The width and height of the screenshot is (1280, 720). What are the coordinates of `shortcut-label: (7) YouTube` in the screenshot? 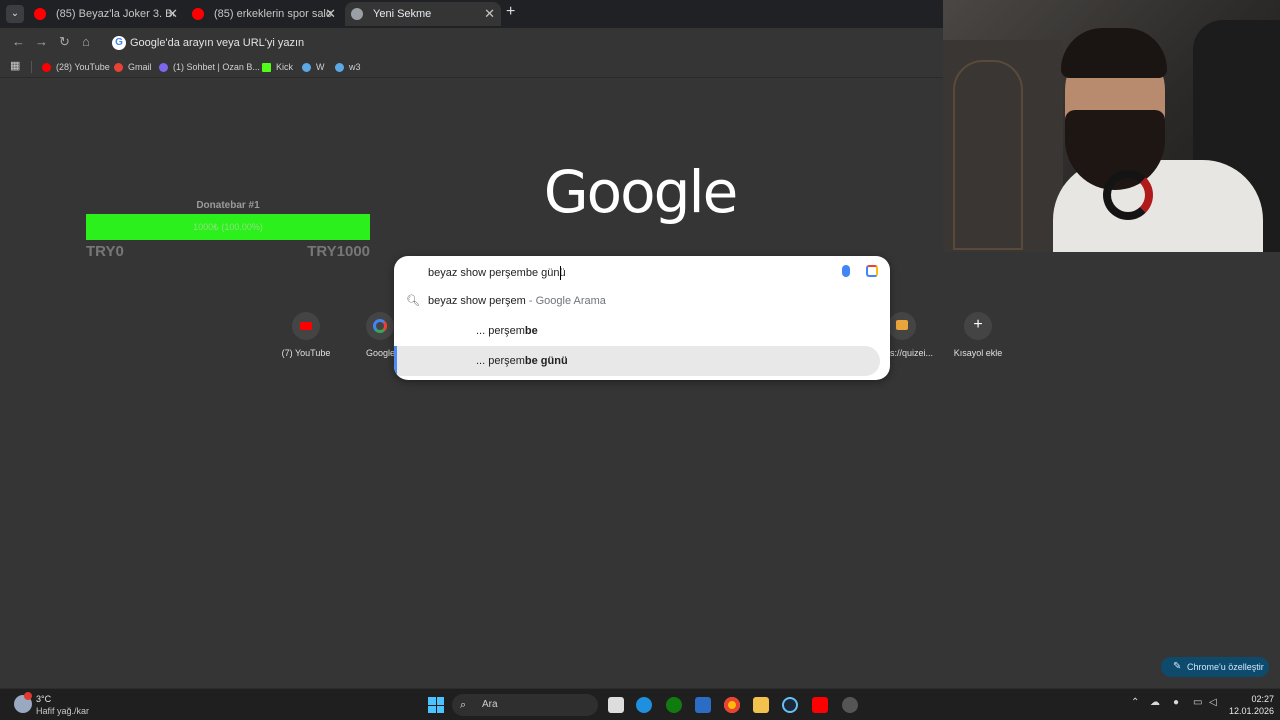 It's located at (306, 353).